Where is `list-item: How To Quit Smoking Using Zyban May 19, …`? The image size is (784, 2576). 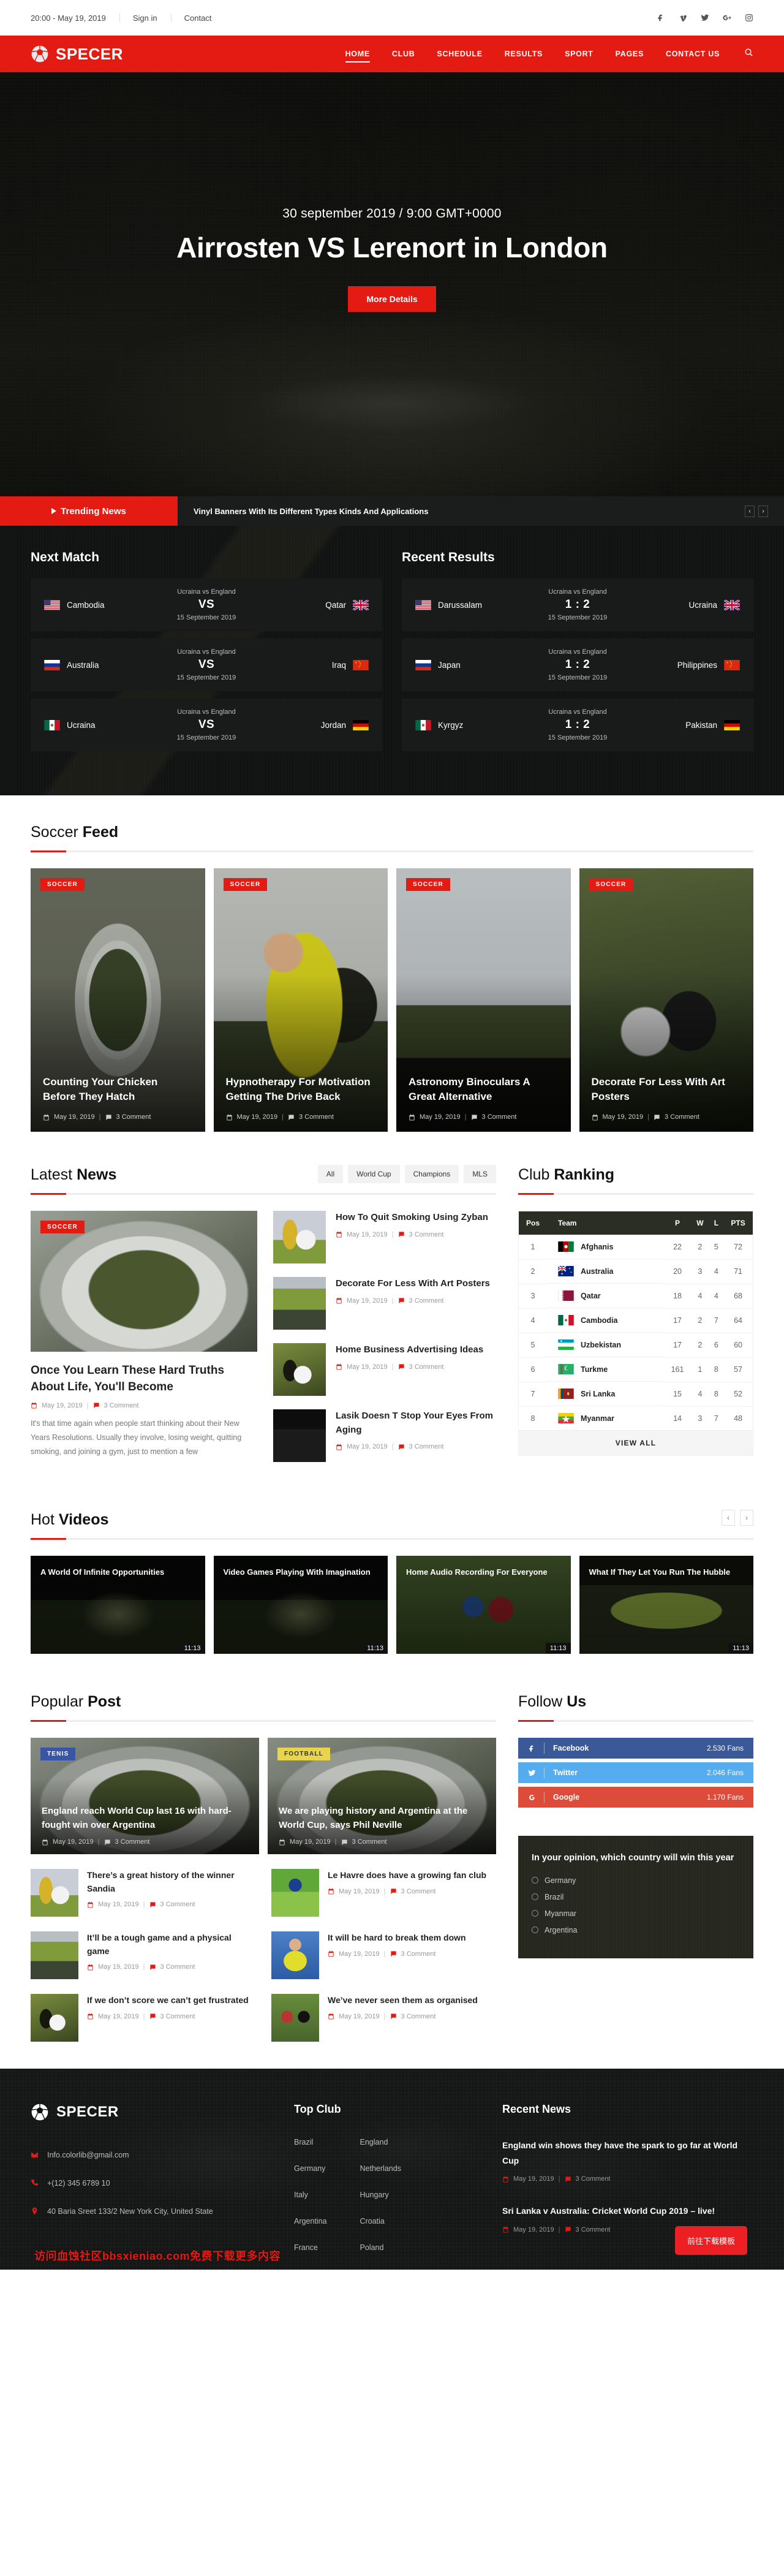 list-item: How To Quit Smoking Using Zyban May 19, … is located at coordinates (385, 1237).